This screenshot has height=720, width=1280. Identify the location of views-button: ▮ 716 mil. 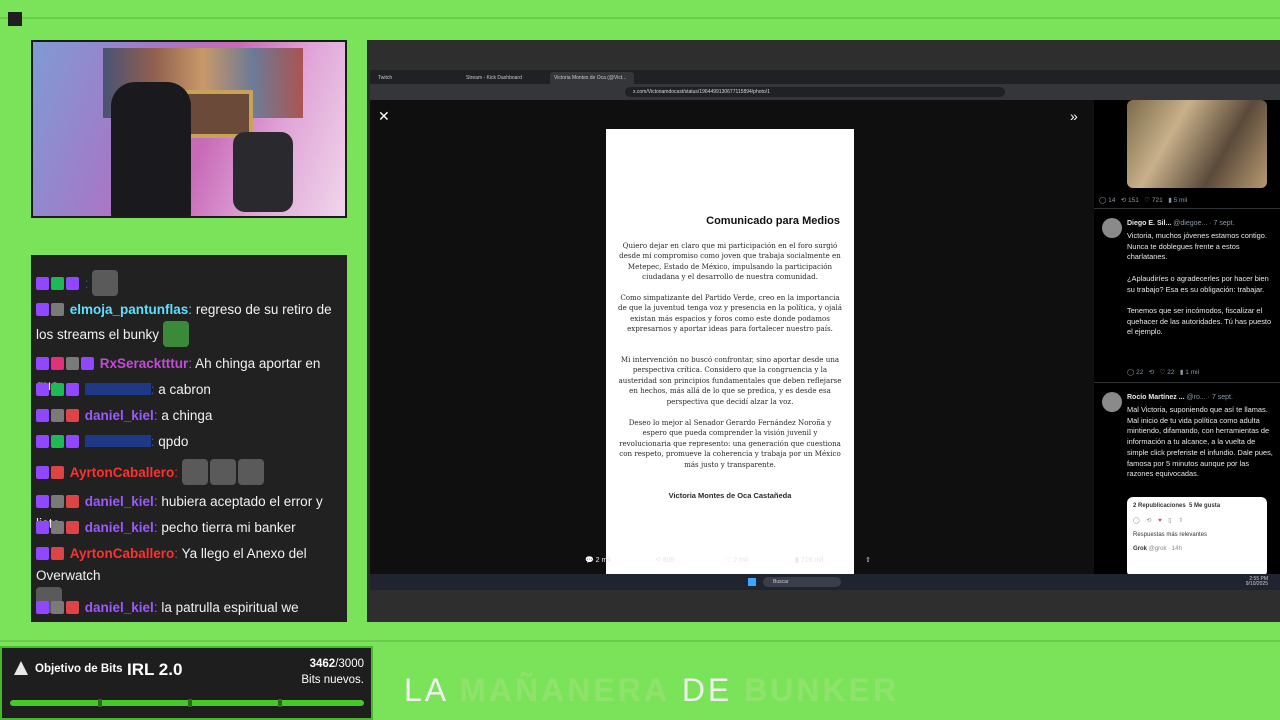
(809, 560).